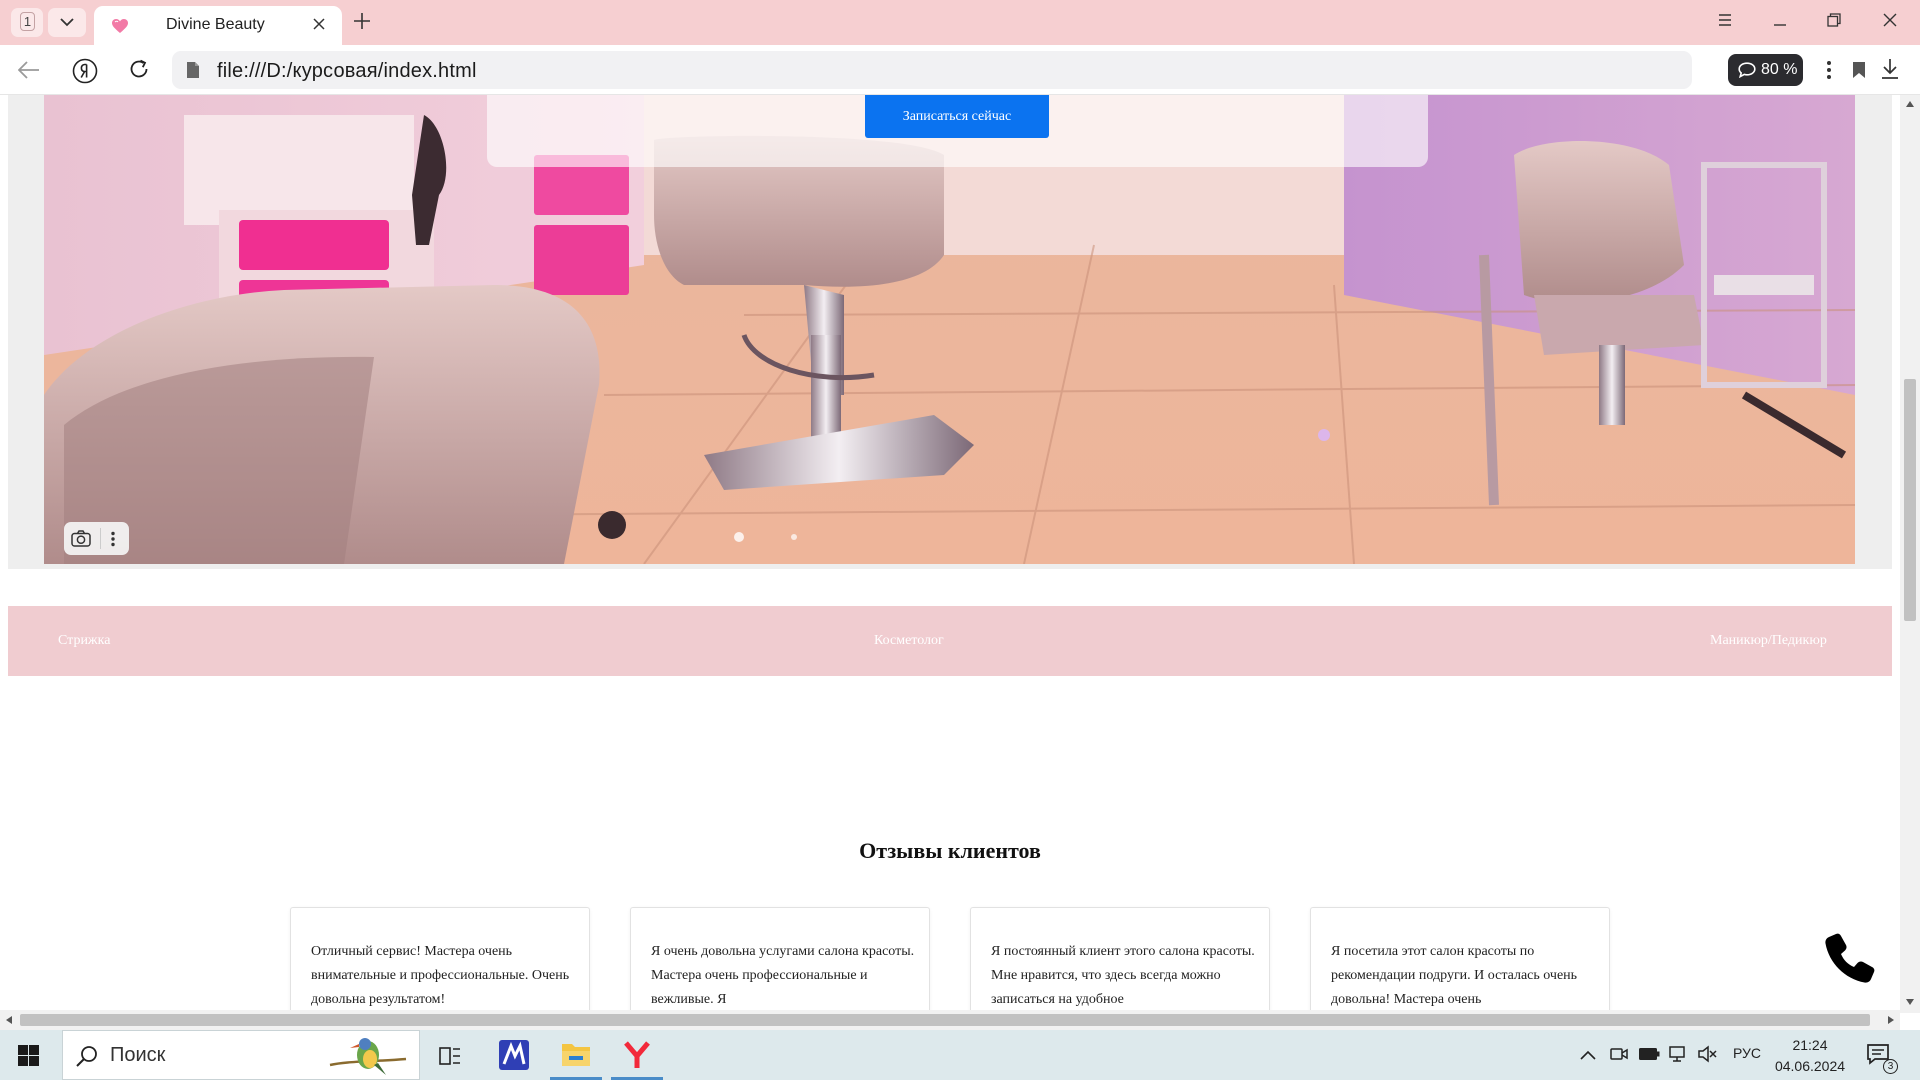 The image size is (1920, 1080). I want to click on volume-muted-icon, so click(1707, 1054).